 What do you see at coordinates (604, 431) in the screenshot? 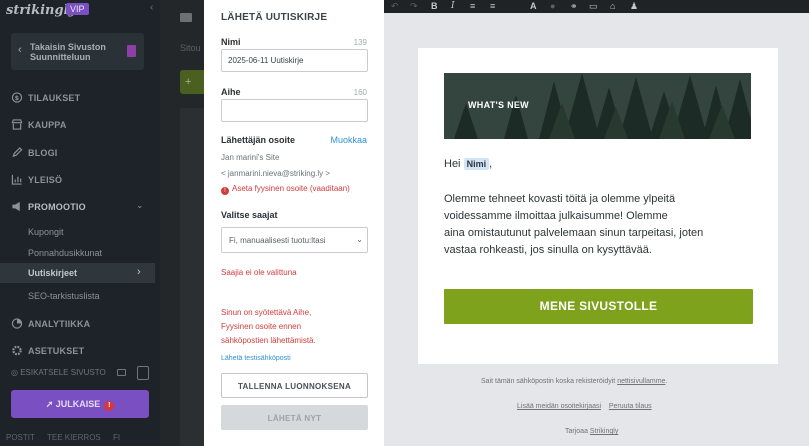
I see `strikingly-link: Strikingly` at bounding box center [604, 431].